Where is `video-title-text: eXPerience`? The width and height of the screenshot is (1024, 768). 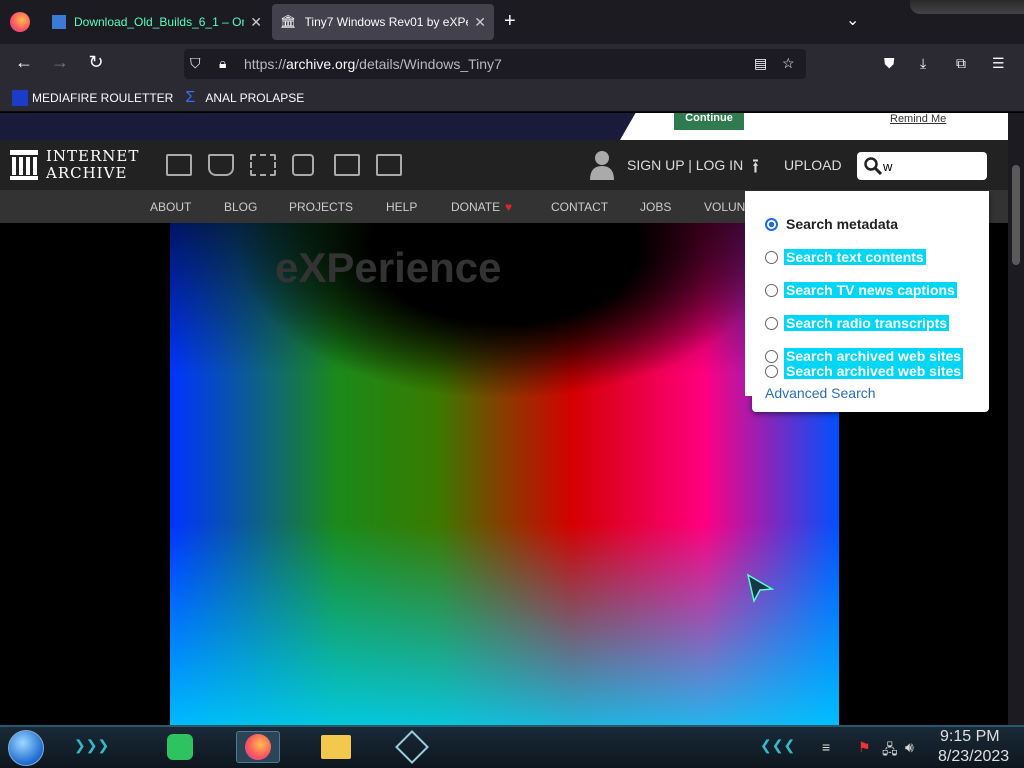
video-title-text: eXPerience is located at coordinates (388, 267).